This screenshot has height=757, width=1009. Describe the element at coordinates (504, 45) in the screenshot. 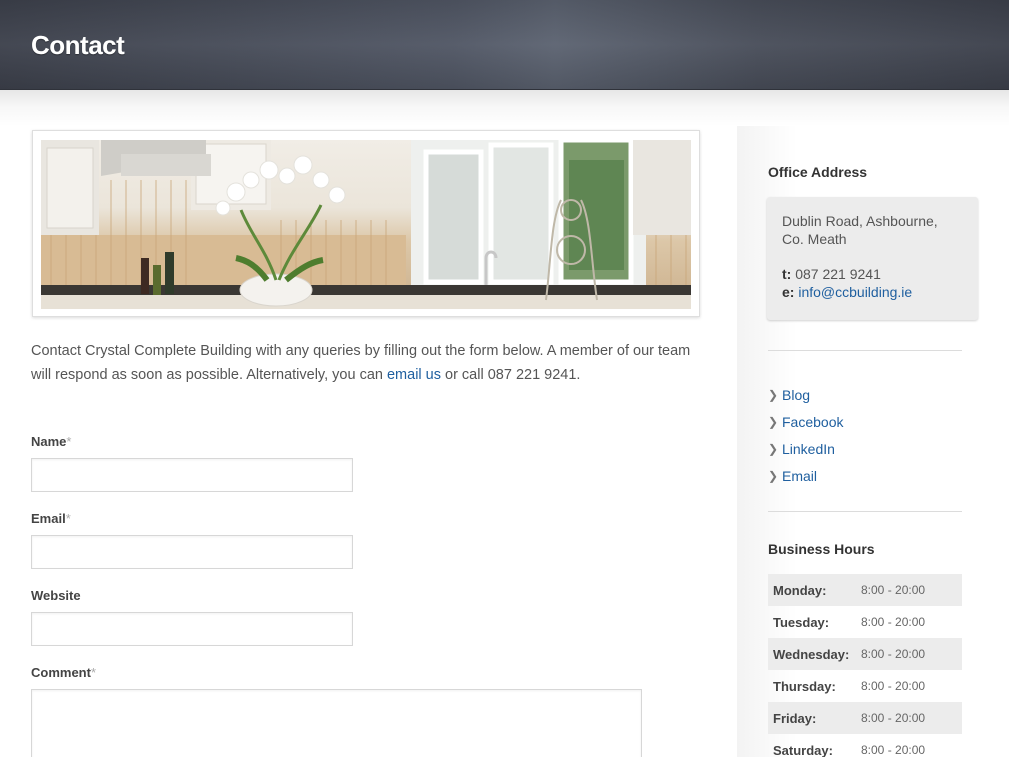

I see `page-header: Contact` at that location.